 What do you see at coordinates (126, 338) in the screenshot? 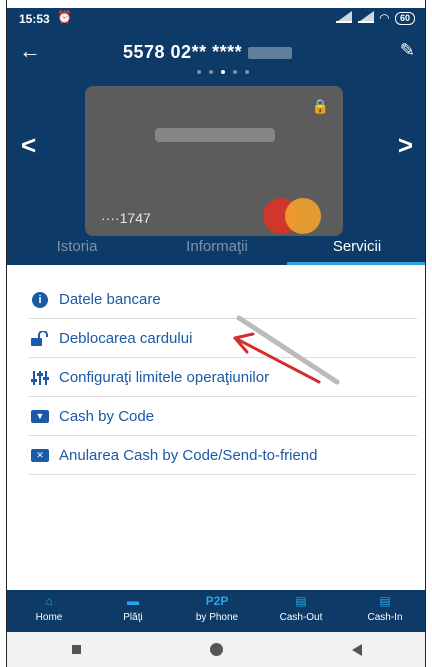
I see `service-label: Deblocarea cardului` at bounding box center [126, 338].